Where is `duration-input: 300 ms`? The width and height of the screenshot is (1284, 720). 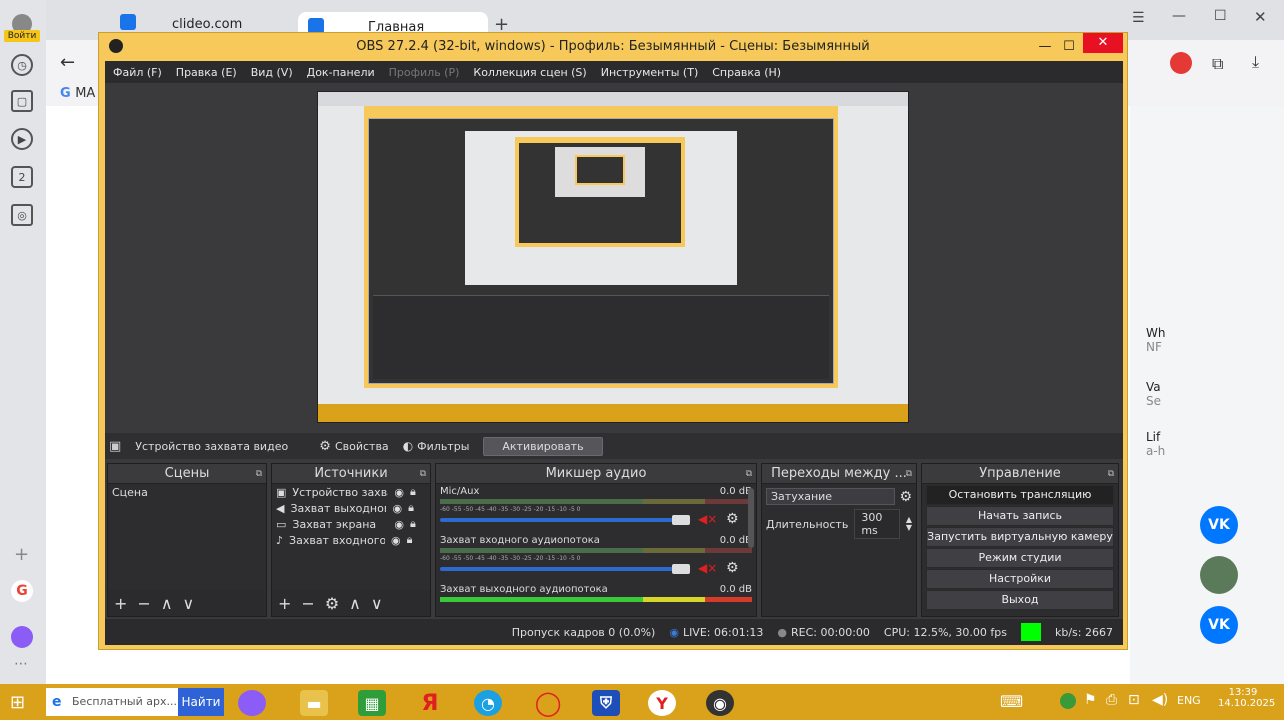
duration-input: 300 ms is located at coordinates (877, 524).